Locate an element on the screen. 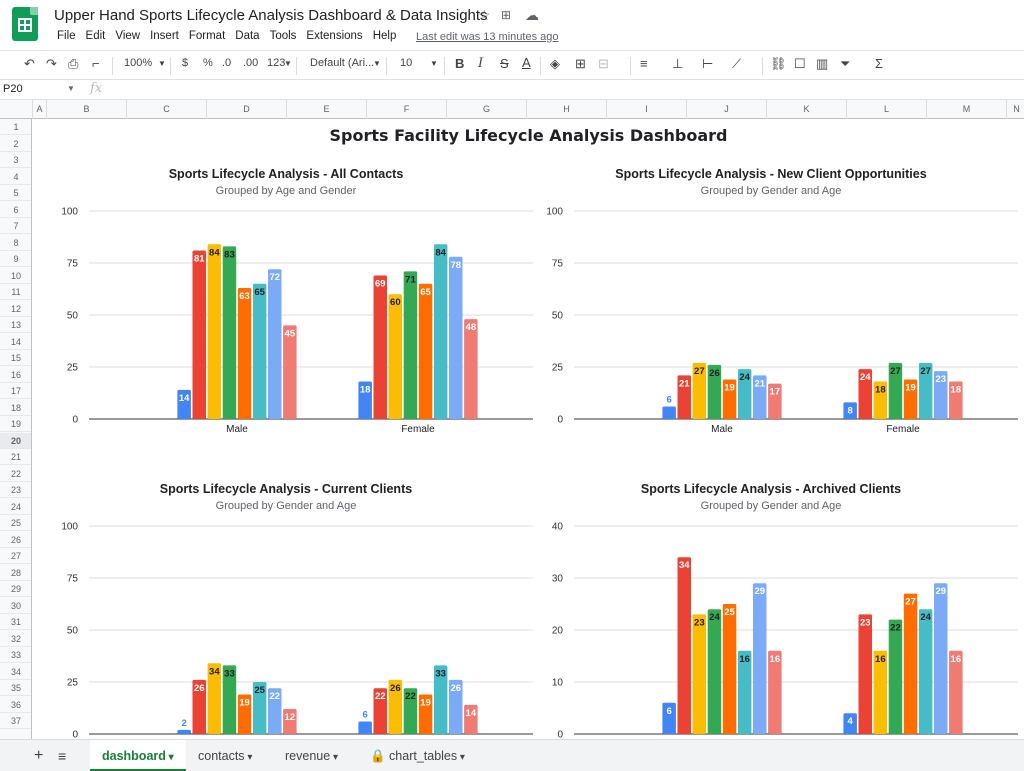 The width and height of the screenshot is (1024, 771). row-header-18: 18 is located at coordinates (15, 408).